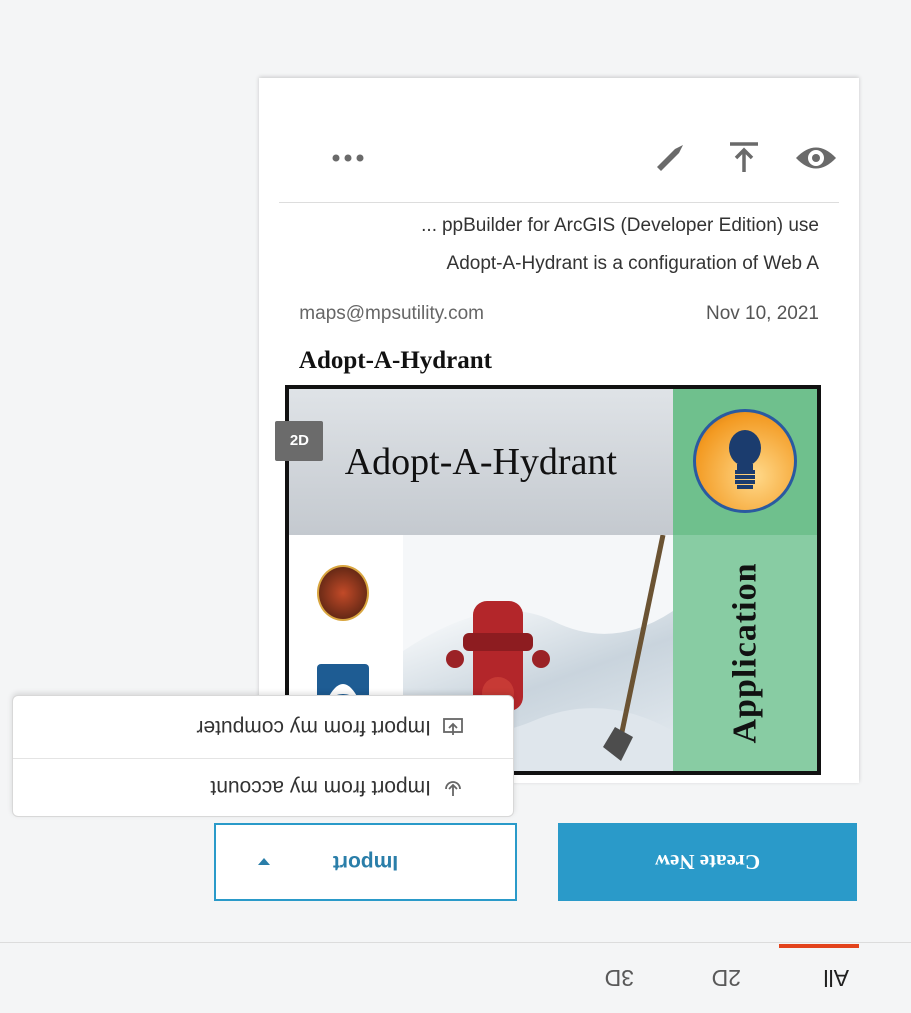 Image resolution: width=911 pixels, height=1013 pixels. Describe the element at coordinates (745, 461) in the screenshot. I see `lightbulb-logo-icon` at that location.